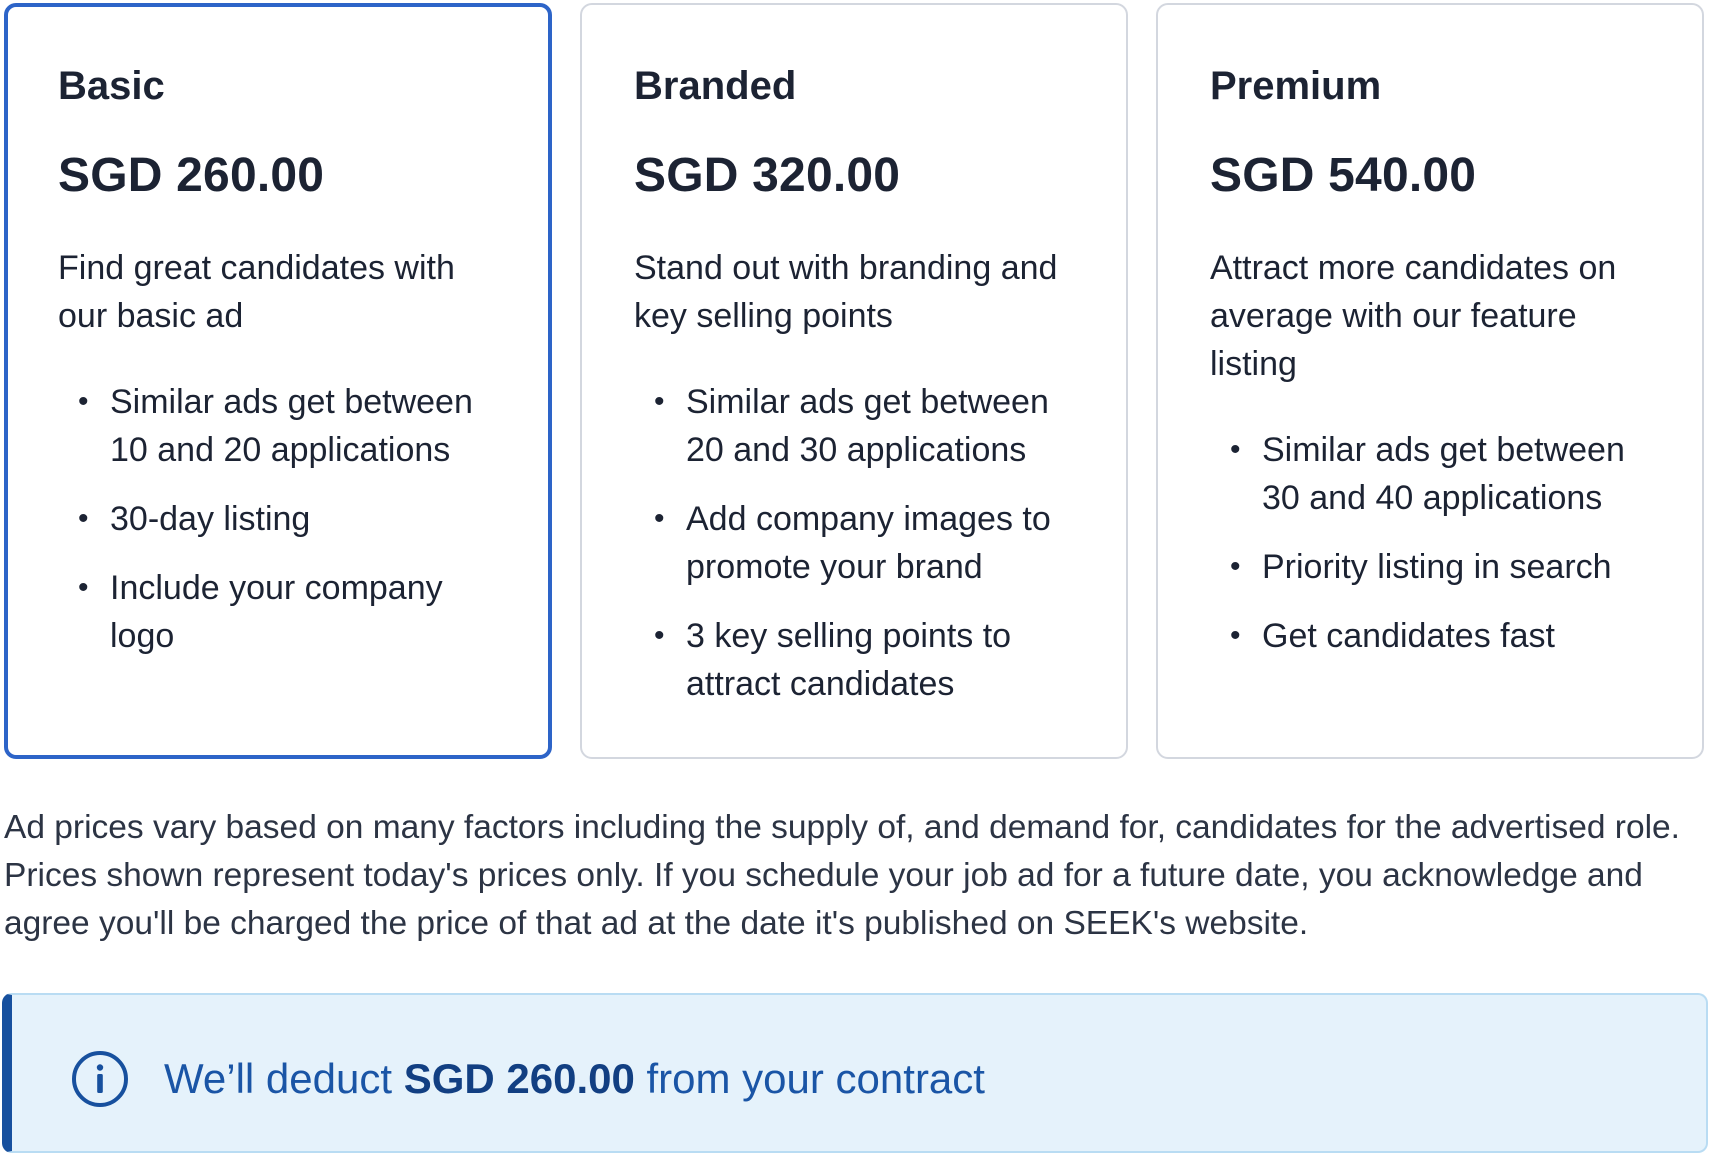  Describe the element at coordinates (111, 86) in the screenshot. I see `plan-title: Basic` at that location.